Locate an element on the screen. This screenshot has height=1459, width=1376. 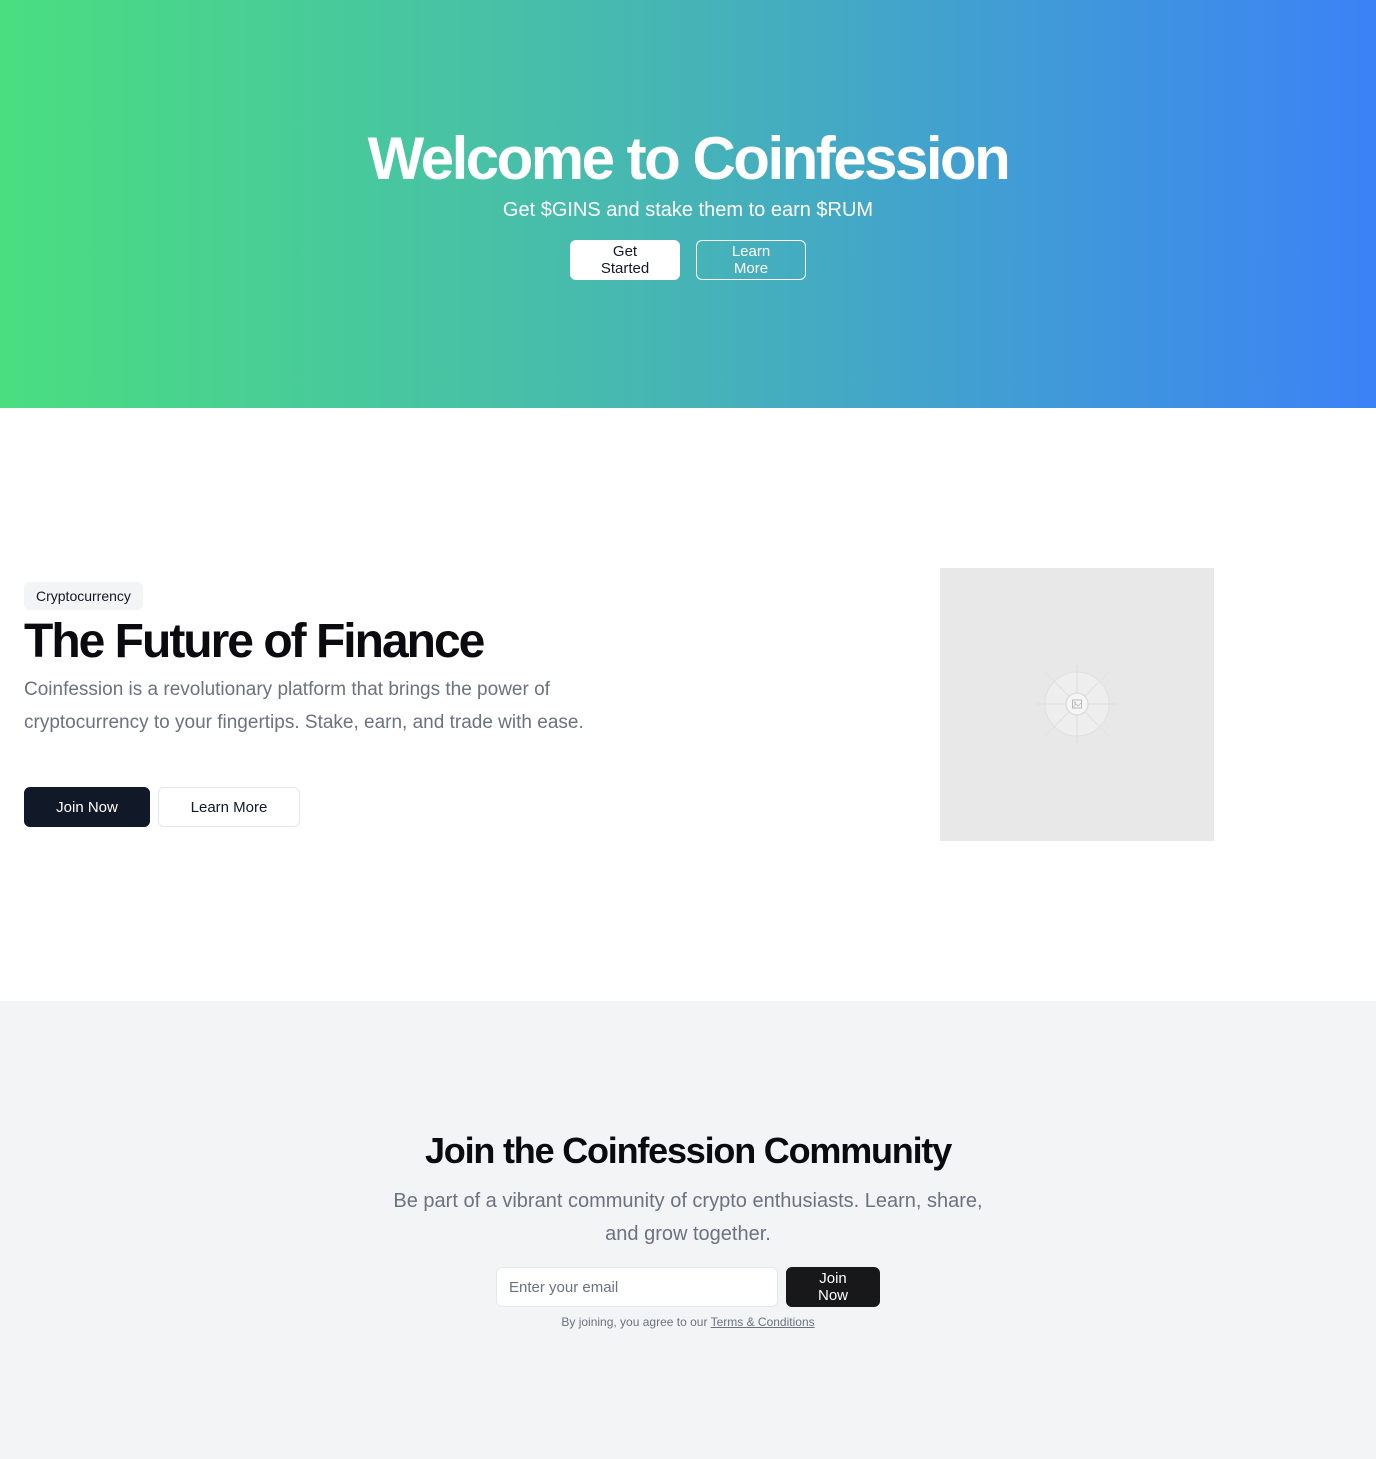
feature-title: The Future of Finance is located at coordinates (254, 641).